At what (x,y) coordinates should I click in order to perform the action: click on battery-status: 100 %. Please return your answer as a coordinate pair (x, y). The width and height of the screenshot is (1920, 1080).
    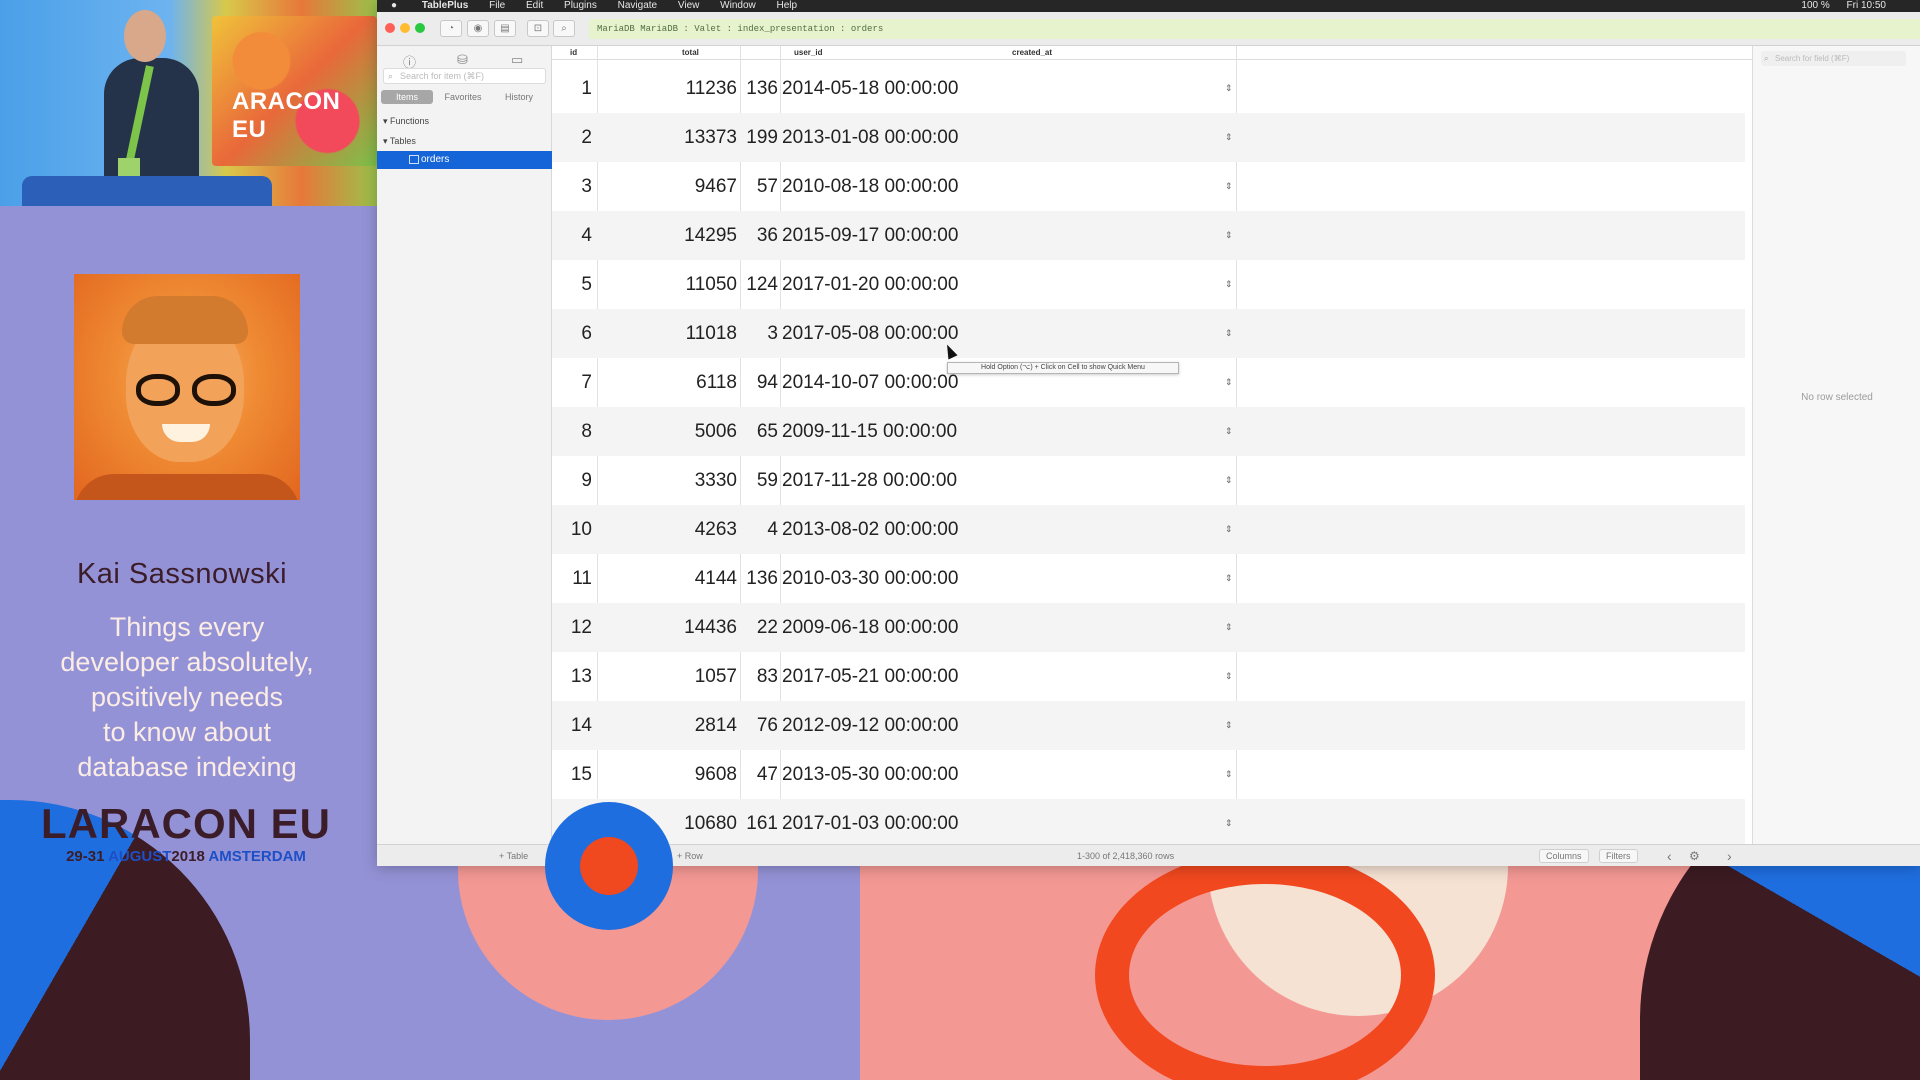
    Looking at the image, I should click on (1815, 5).